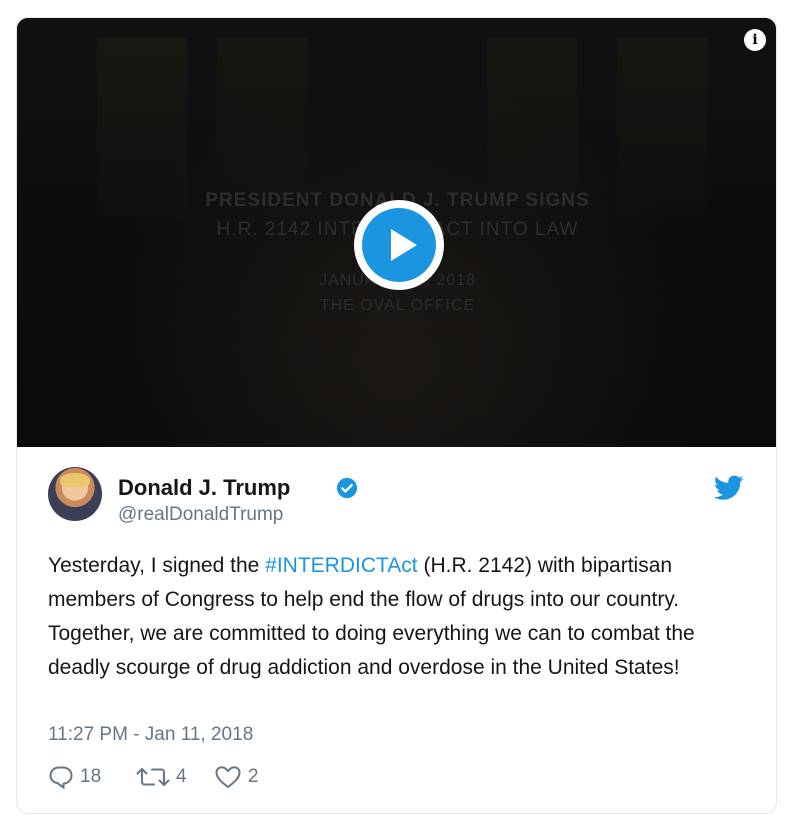 Image resolution: width=799 pixels, height=835 pixels. What do you see at coordinates (75, 494) in the screenshot?
I see `avatar` at bounding box center [75, 494].